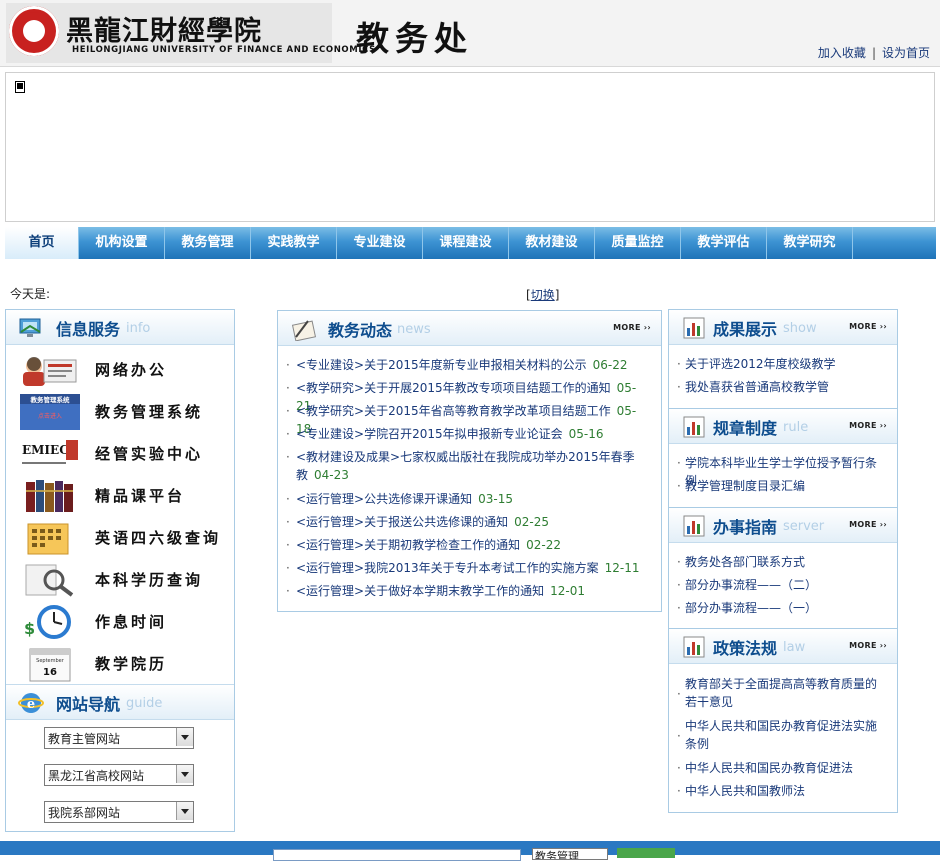 This screenshot has width=940, height=861. What do you see at coordinates (874, 52) in the screenshot?
I see `header-links: 加入收藏 | 设为首页` at bounding box center [874, 52].